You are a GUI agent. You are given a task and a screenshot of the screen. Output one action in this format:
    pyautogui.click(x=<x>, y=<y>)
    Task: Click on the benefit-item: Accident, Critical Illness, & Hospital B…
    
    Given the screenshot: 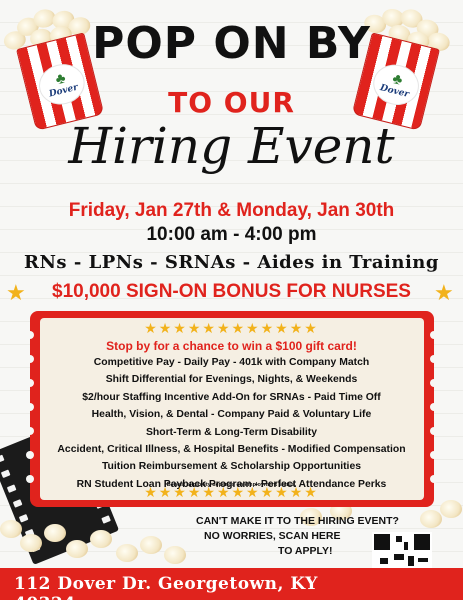 What is the action you would take?
    pyautogui.click(x=231, y=449)
    